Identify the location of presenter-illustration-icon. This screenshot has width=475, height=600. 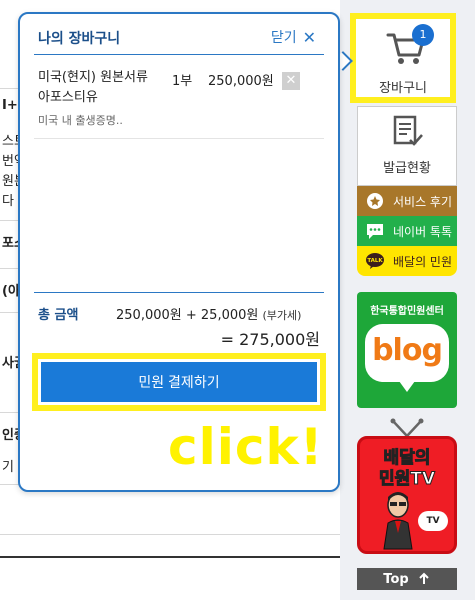
(398, 521).